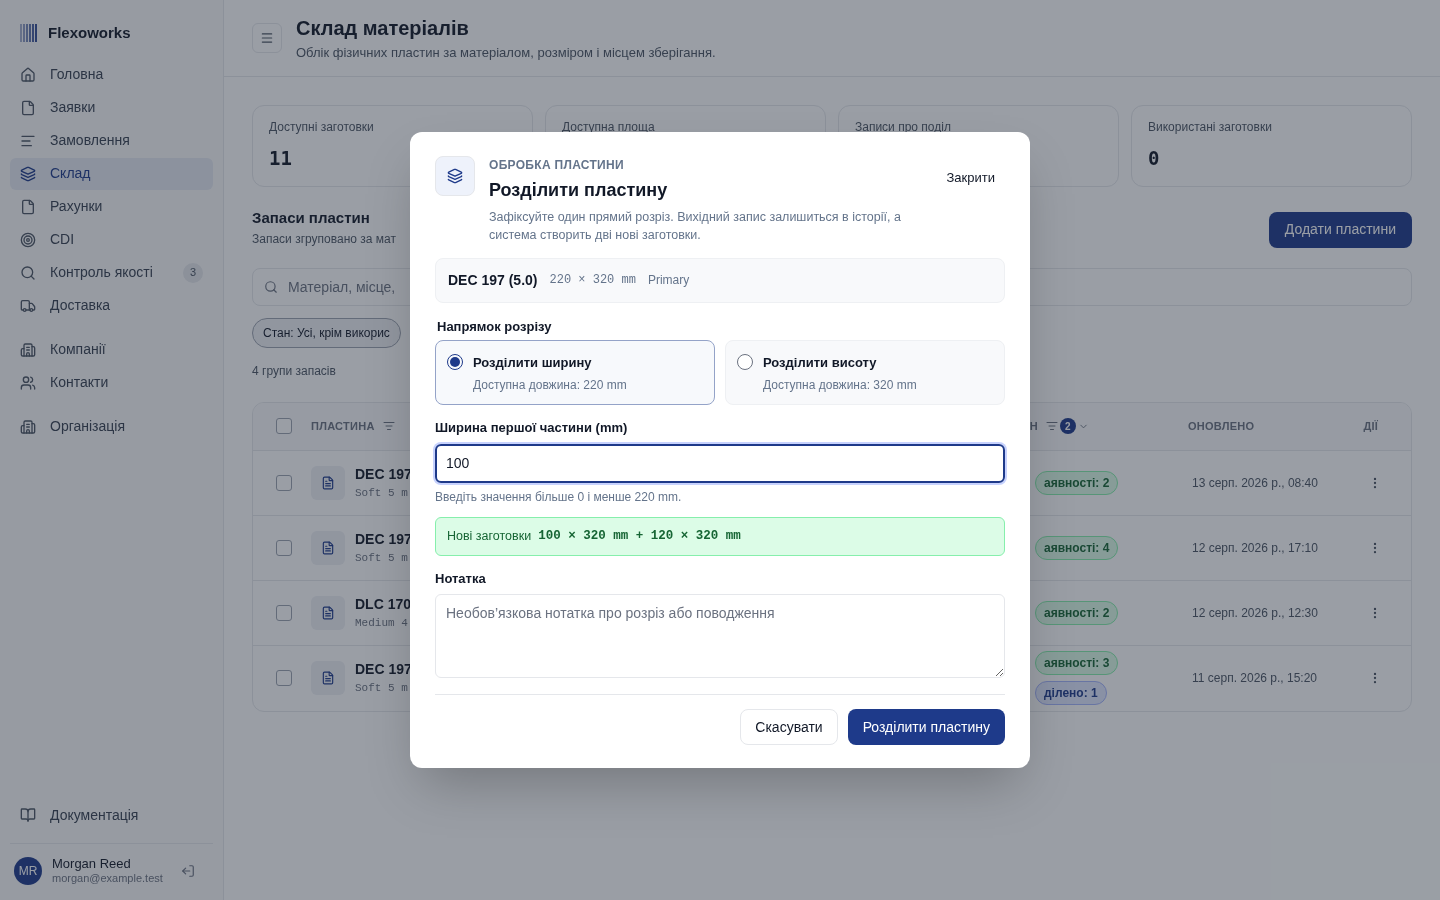 This screenshot has width=1440, height=900. Describe the element at coordinates (533, 363) in the screenshot. I see `option-title: Розділити ширину` at that location.